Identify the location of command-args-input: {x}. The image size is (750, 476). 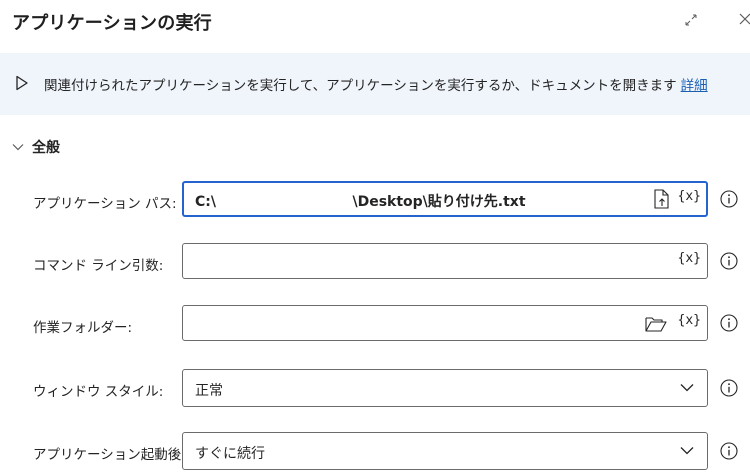
(445, 261).